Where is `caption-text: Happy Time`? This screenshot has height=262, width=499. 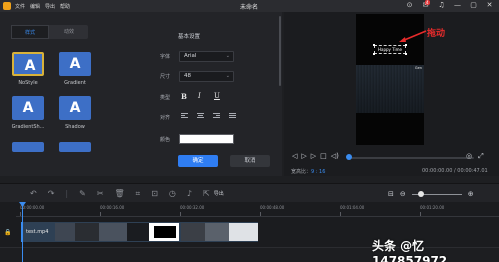 caption-text: Happy Time is located at coordinates (390, 49).